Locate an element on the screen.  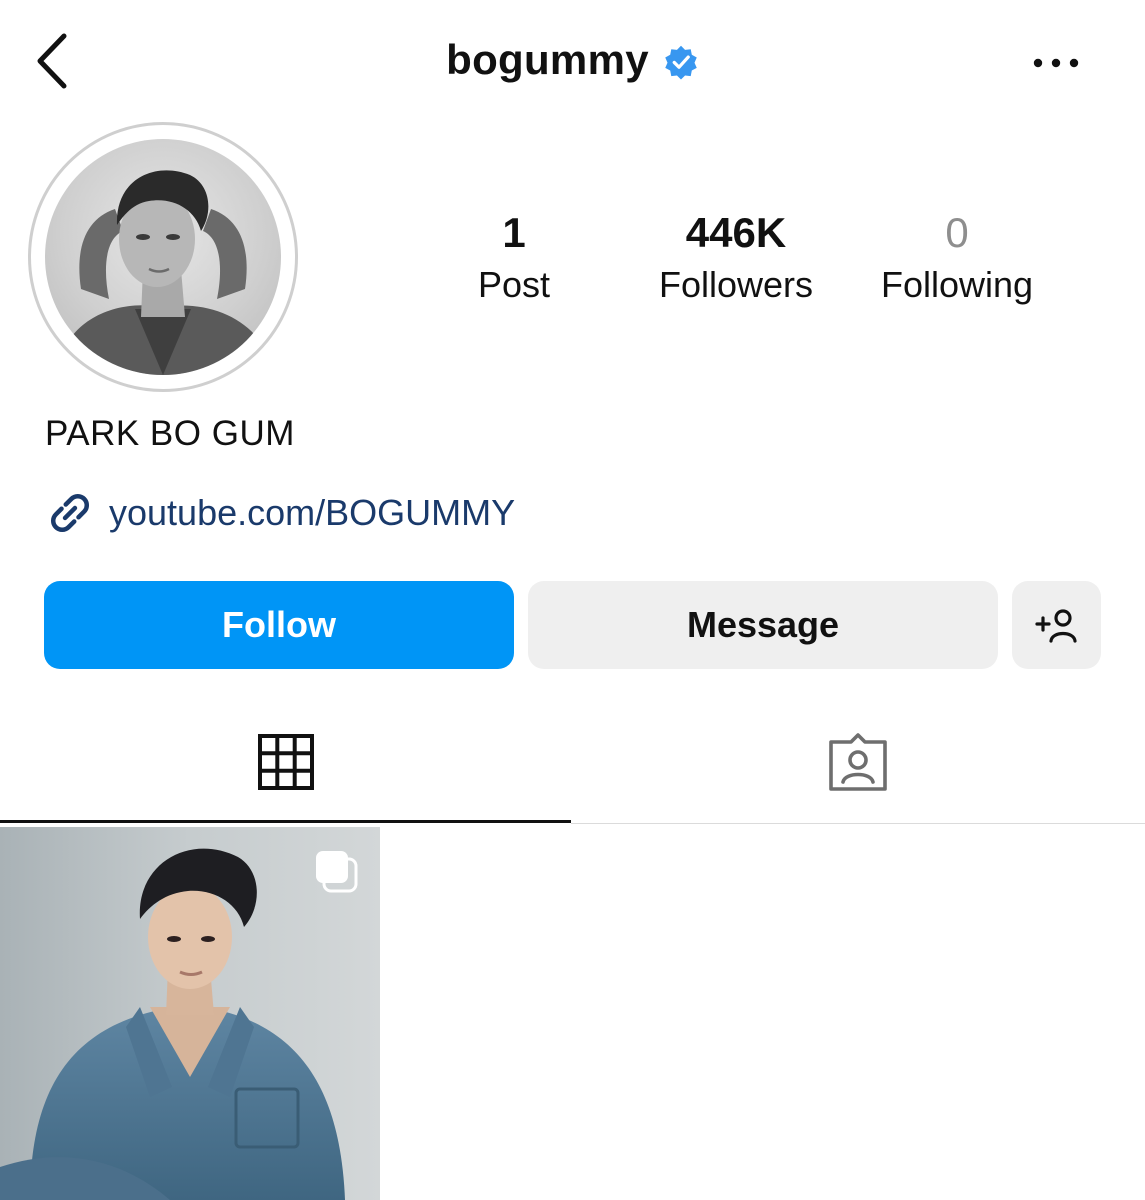
followers-stat: 446K Followers is located at coordinates (736, 259).